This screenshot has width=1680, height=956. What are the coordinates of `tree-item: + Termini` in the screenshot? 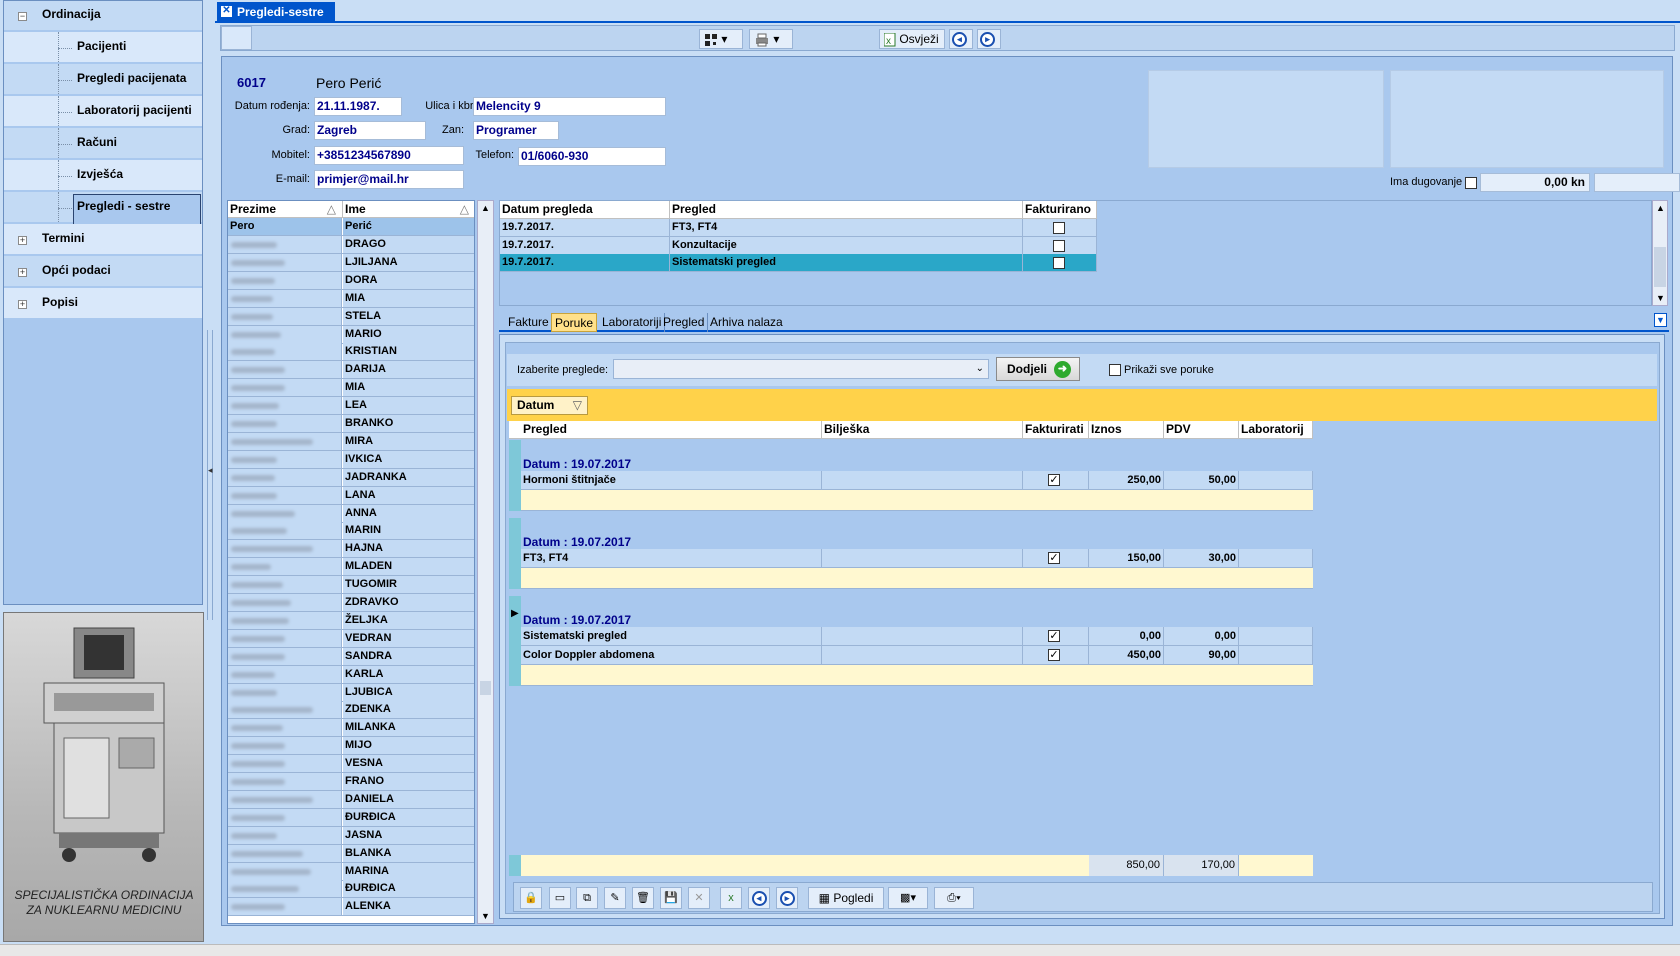 It's located at (103, 239).